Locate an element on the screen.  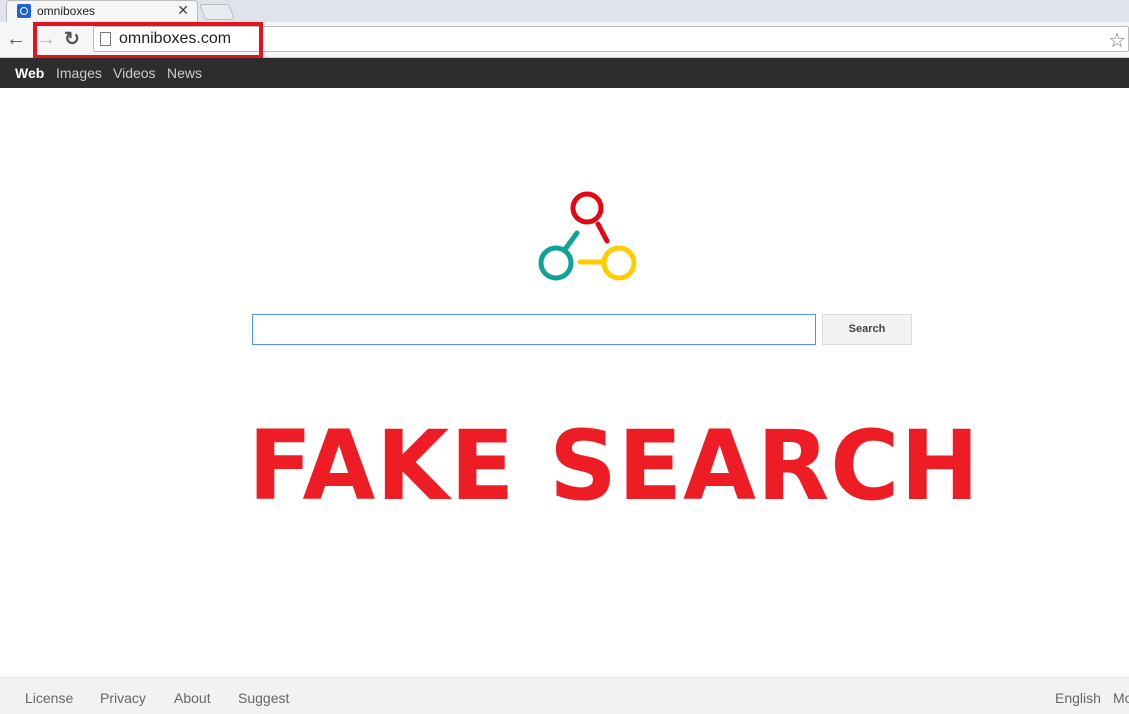
search-button: Search is located at coordinates (867, 329).